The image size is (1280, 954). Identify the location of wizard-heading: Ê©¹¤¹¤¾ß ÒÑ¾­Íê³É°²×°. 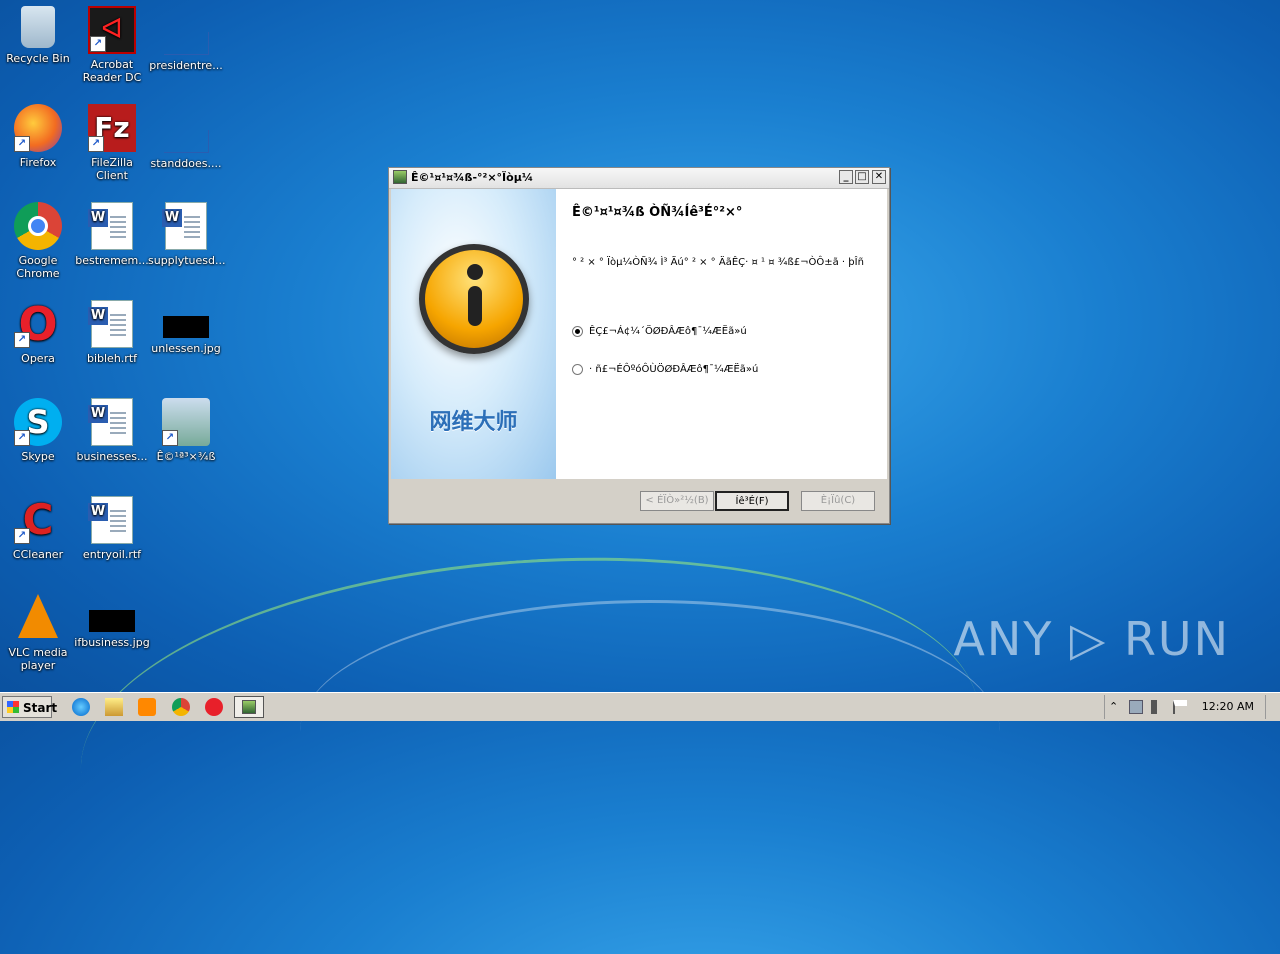
(657, 212).